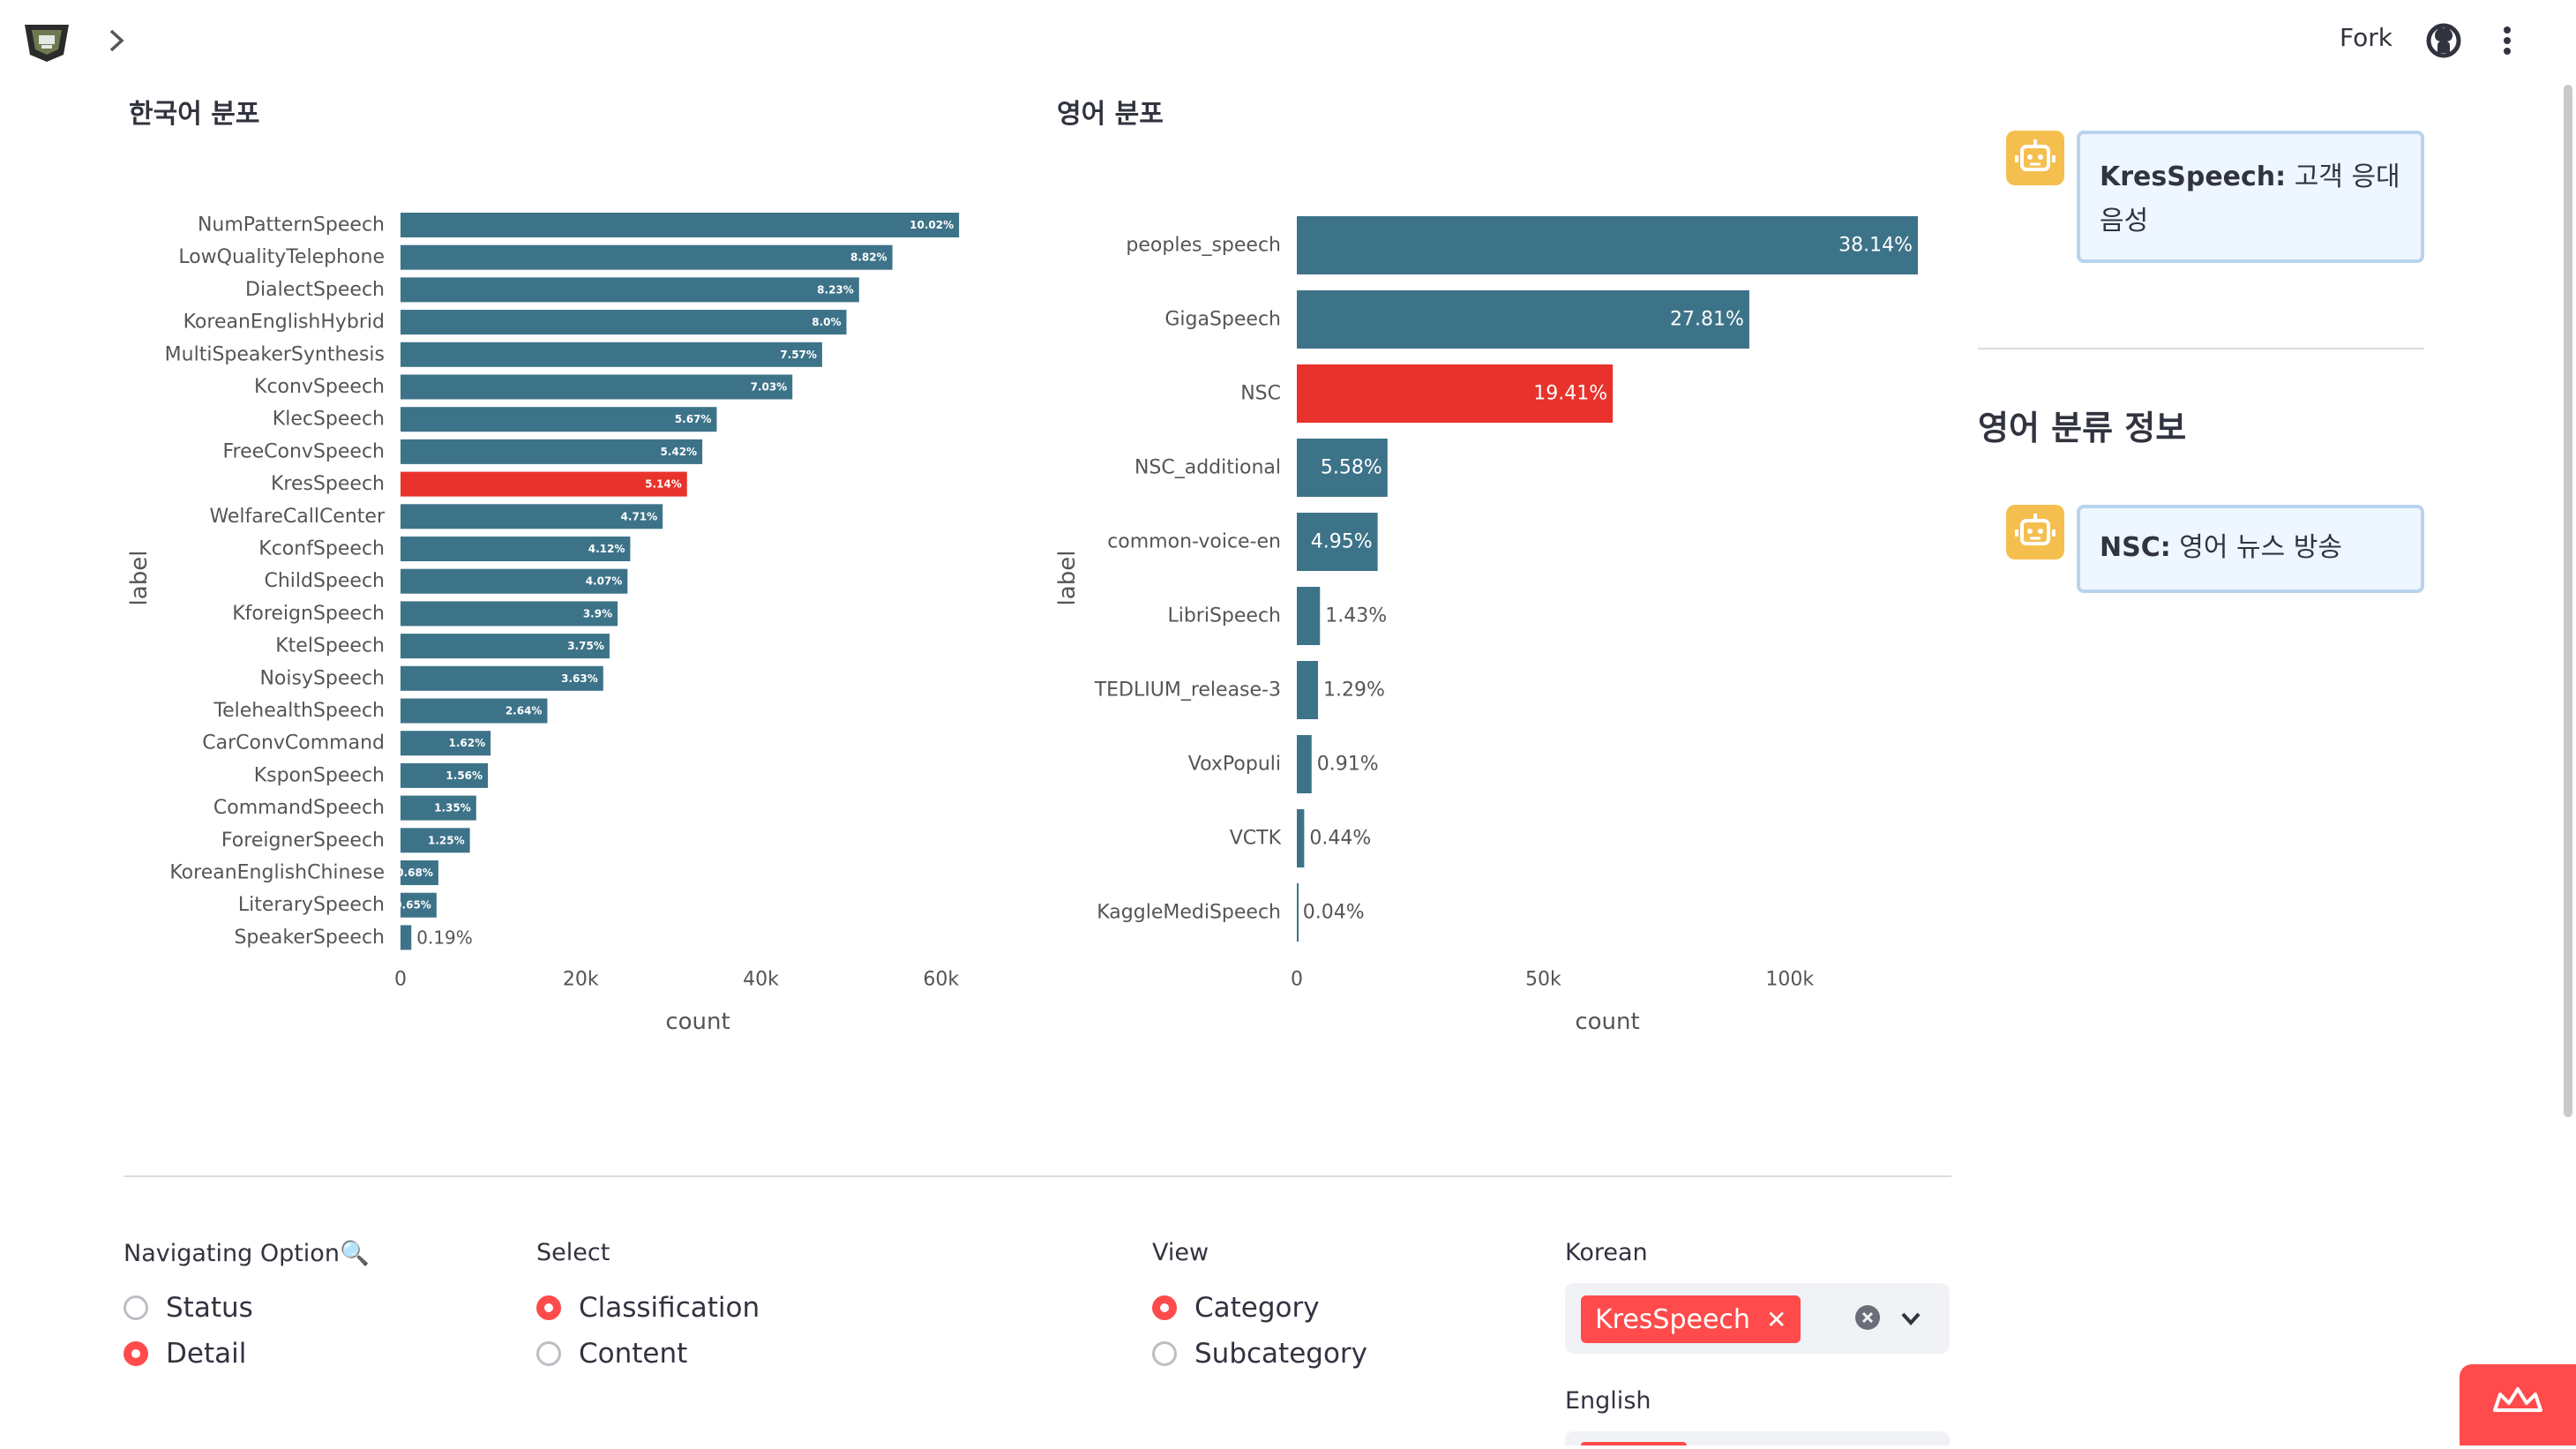  Describe the element at coordinates (1260, 1354) in the screenshot. I see `radio-subcategory: Subcategory` at that location.